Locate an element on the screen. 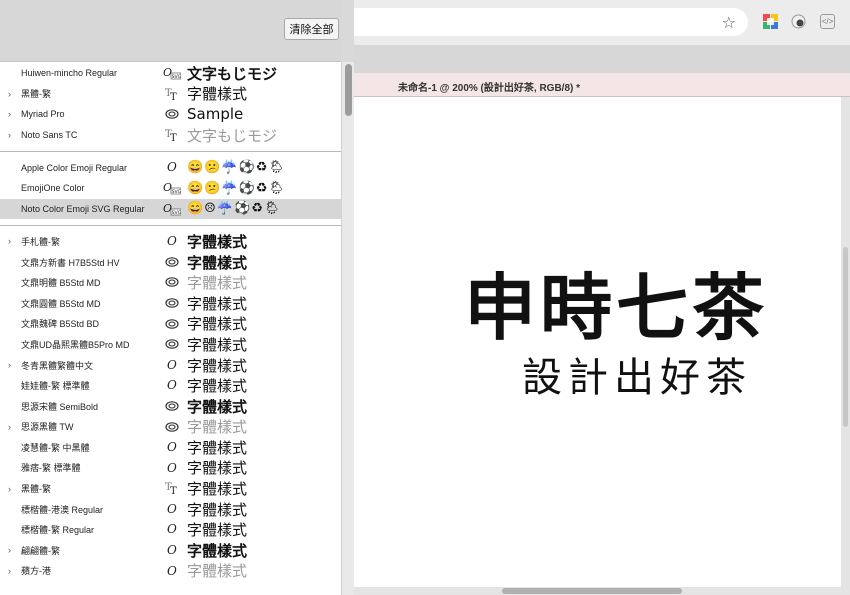  font-row: › 手札體-繁 O 字體樣式 is located at coordinates (170, 241).